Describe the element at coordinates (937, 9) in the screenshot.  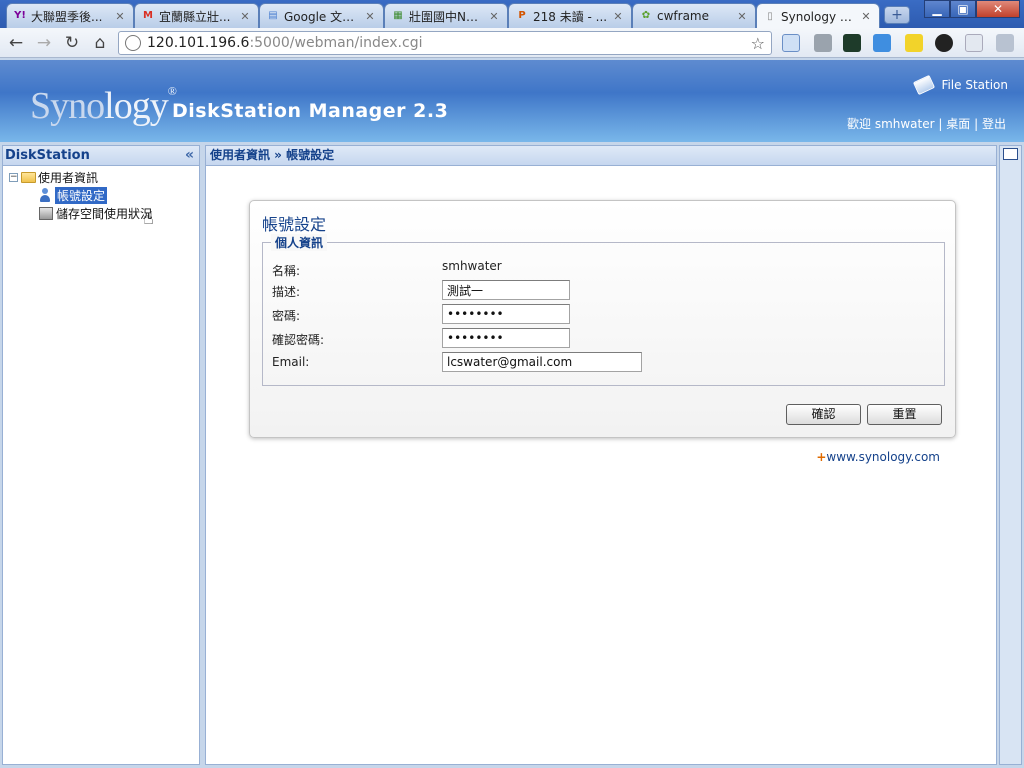
I see `minimize-button: ▁` at that location.